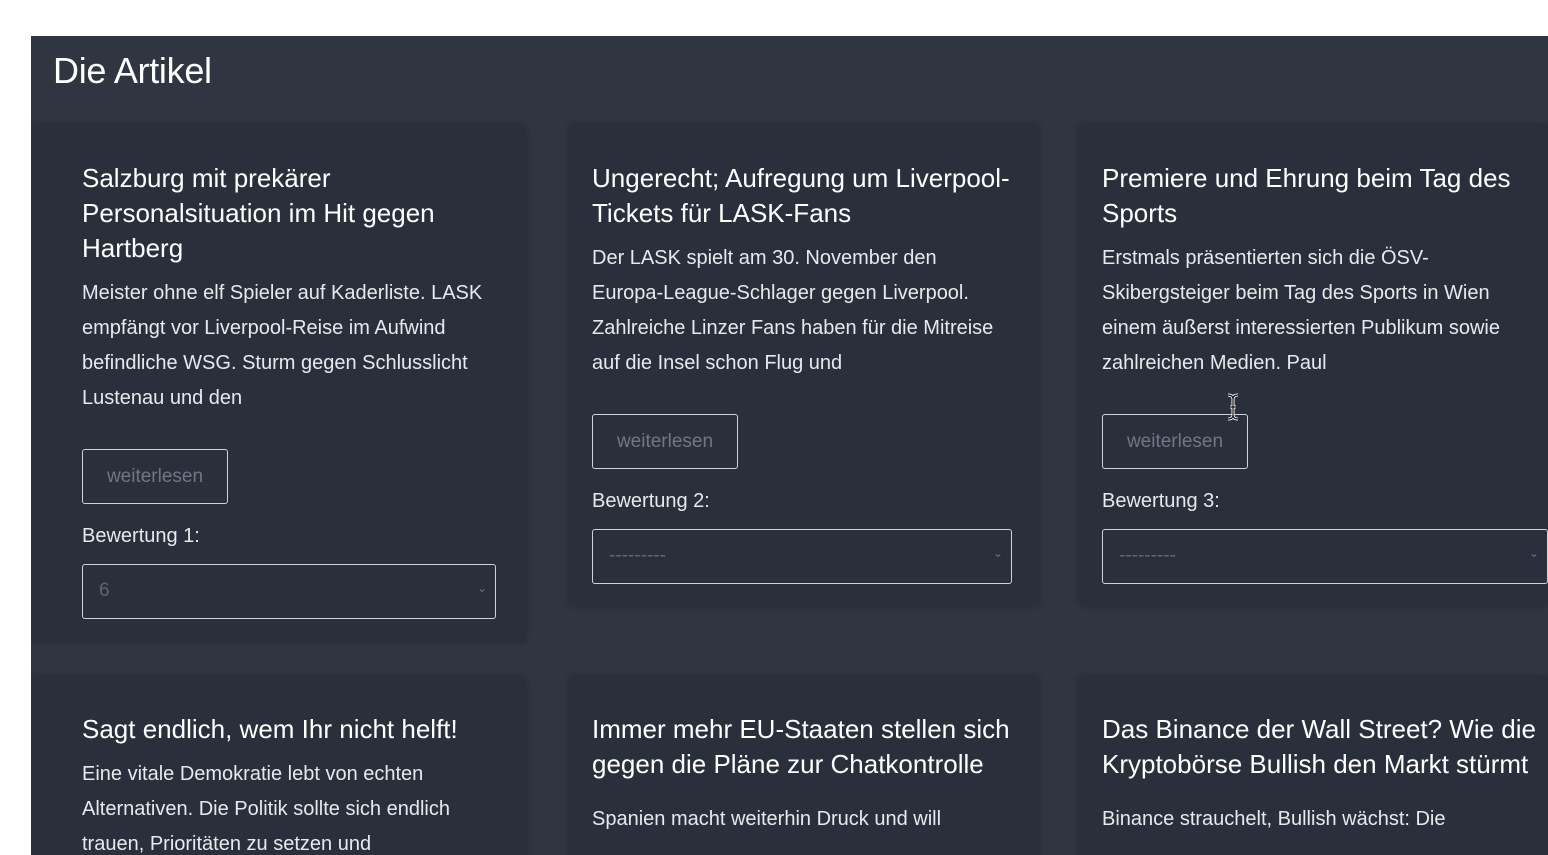 Image resolution: width=1548 pixels, height=855 pixels. I want to click on article-excerpt: Spanien macht weiterhin Druck und will, so click(767, 819).